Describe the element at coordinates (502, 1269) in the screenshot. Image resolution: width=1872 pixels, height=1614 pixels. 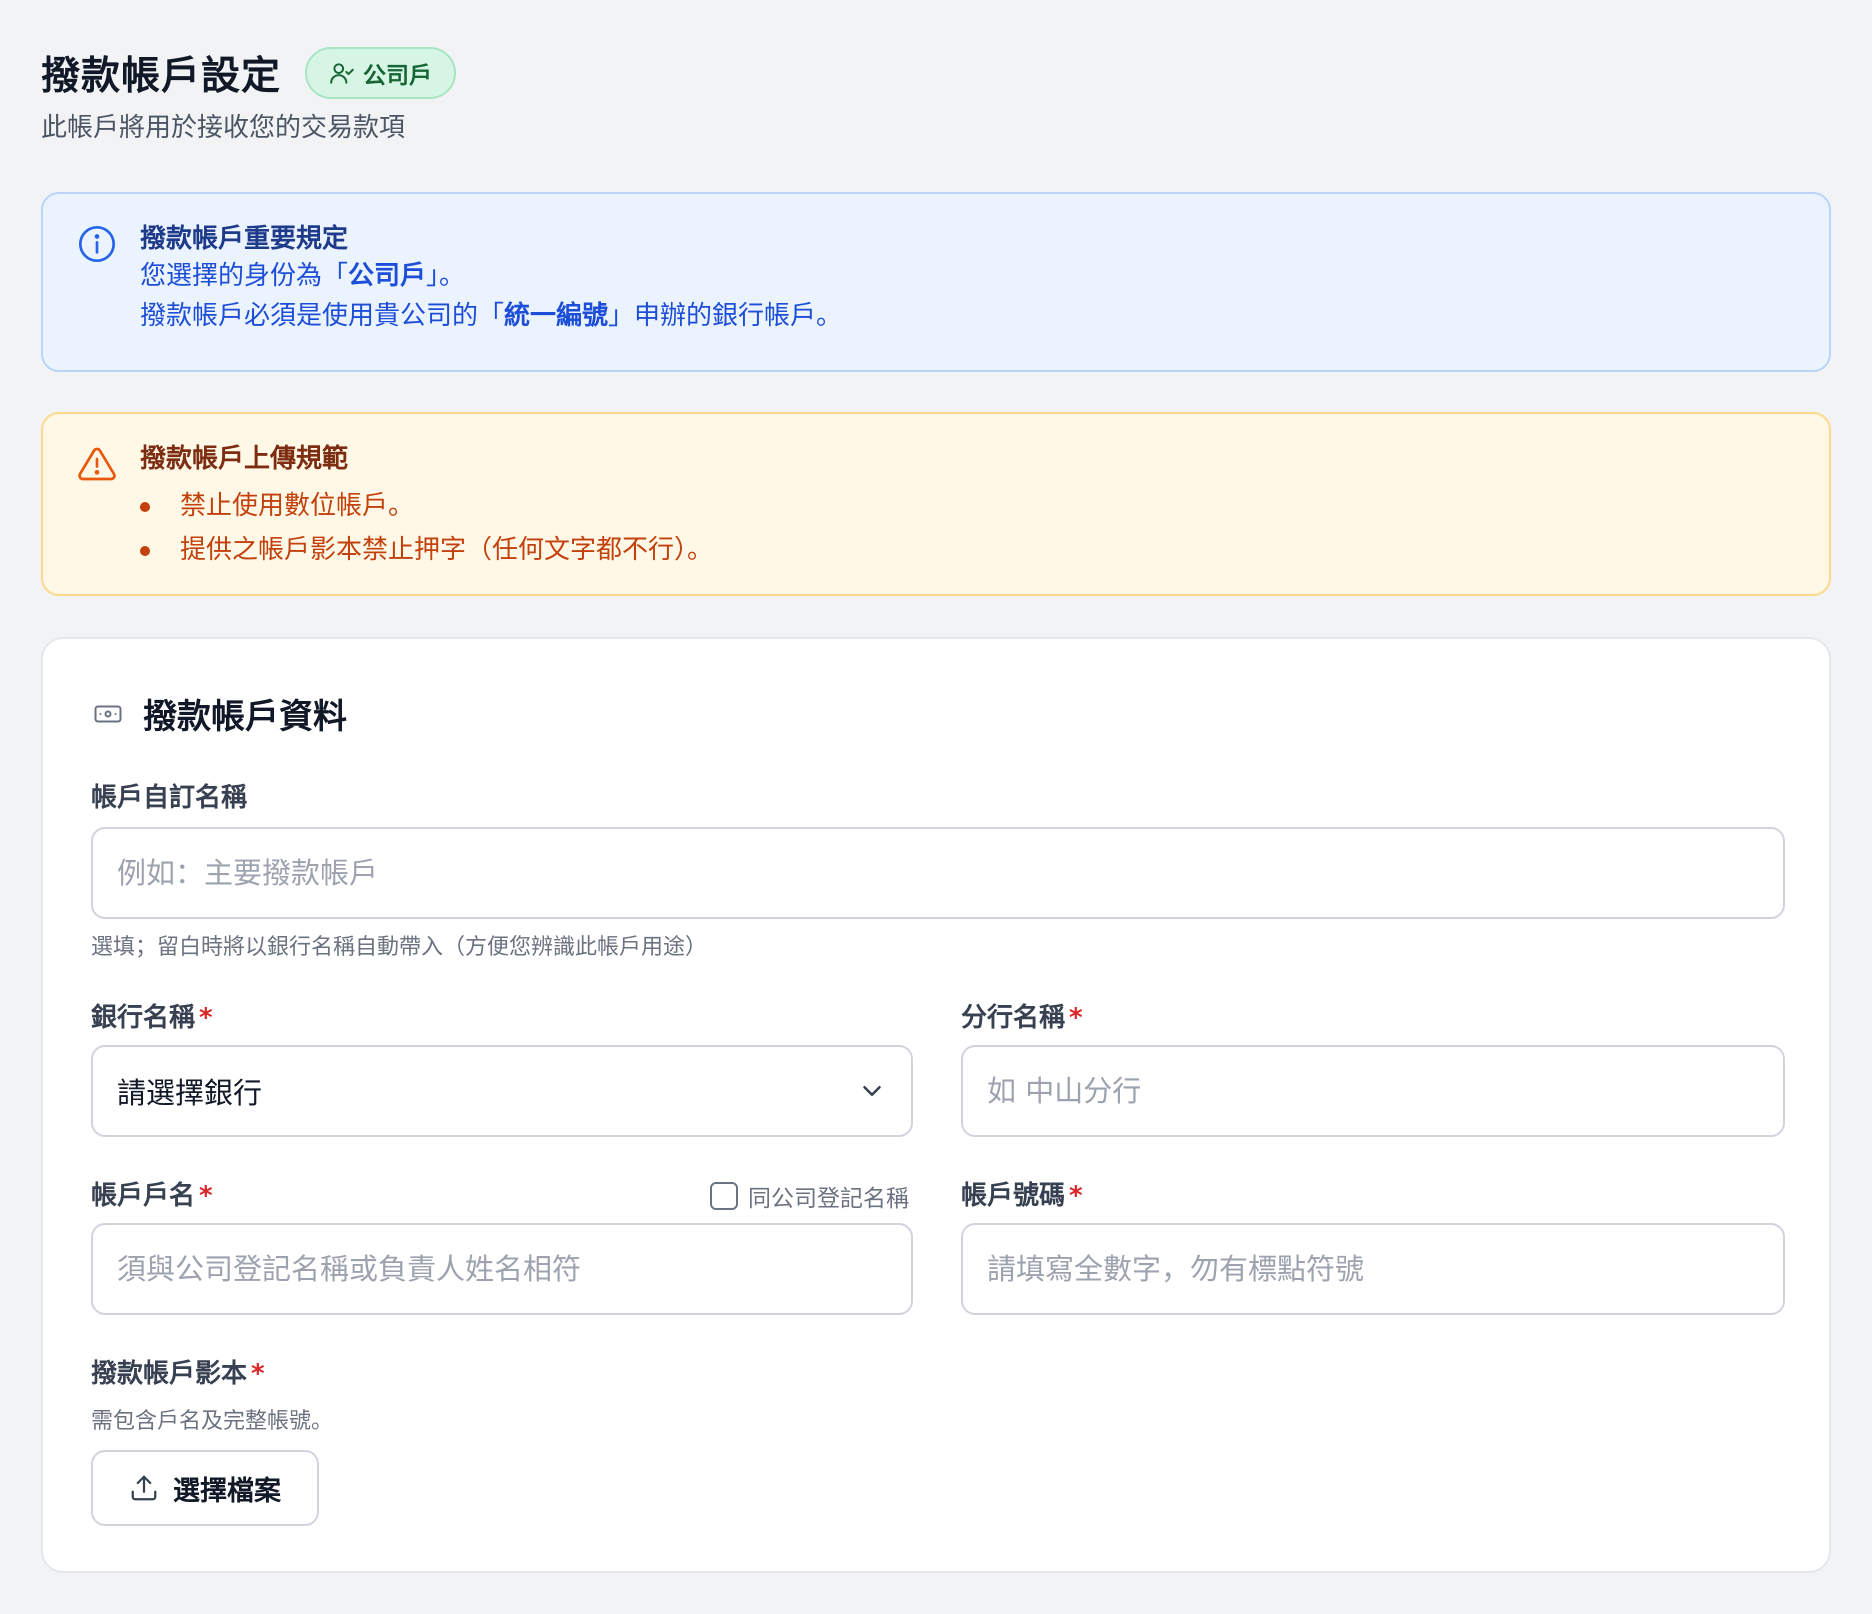
I see `holder-input` at that location.